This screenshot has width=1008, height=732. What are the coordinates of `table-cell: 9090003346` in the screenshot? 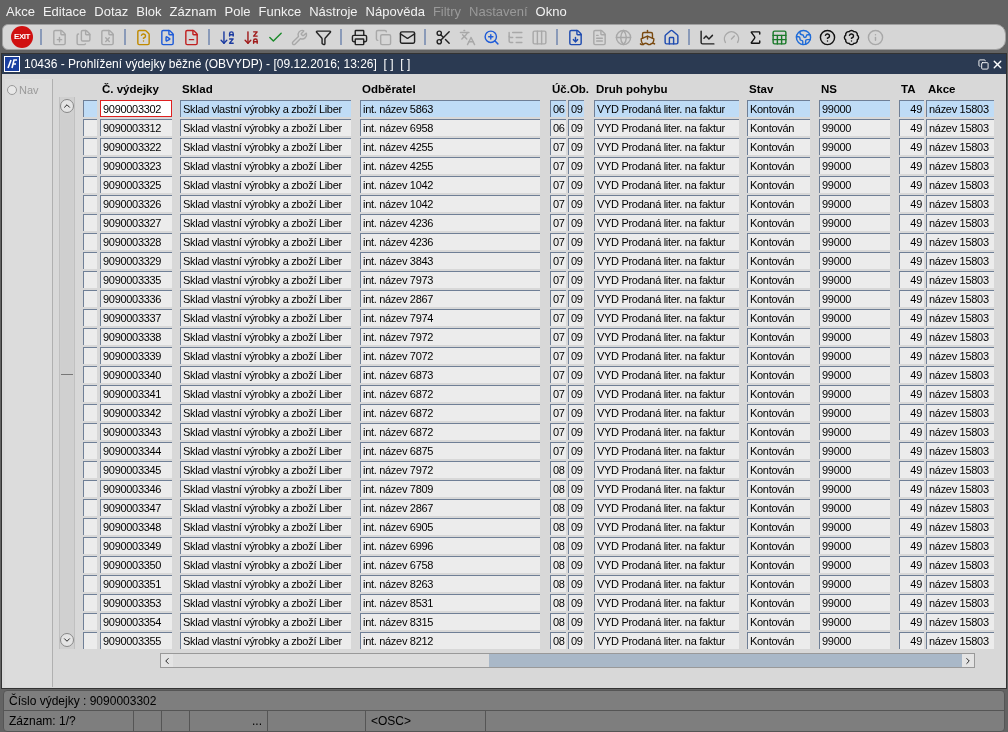 It's located at (136, 488).